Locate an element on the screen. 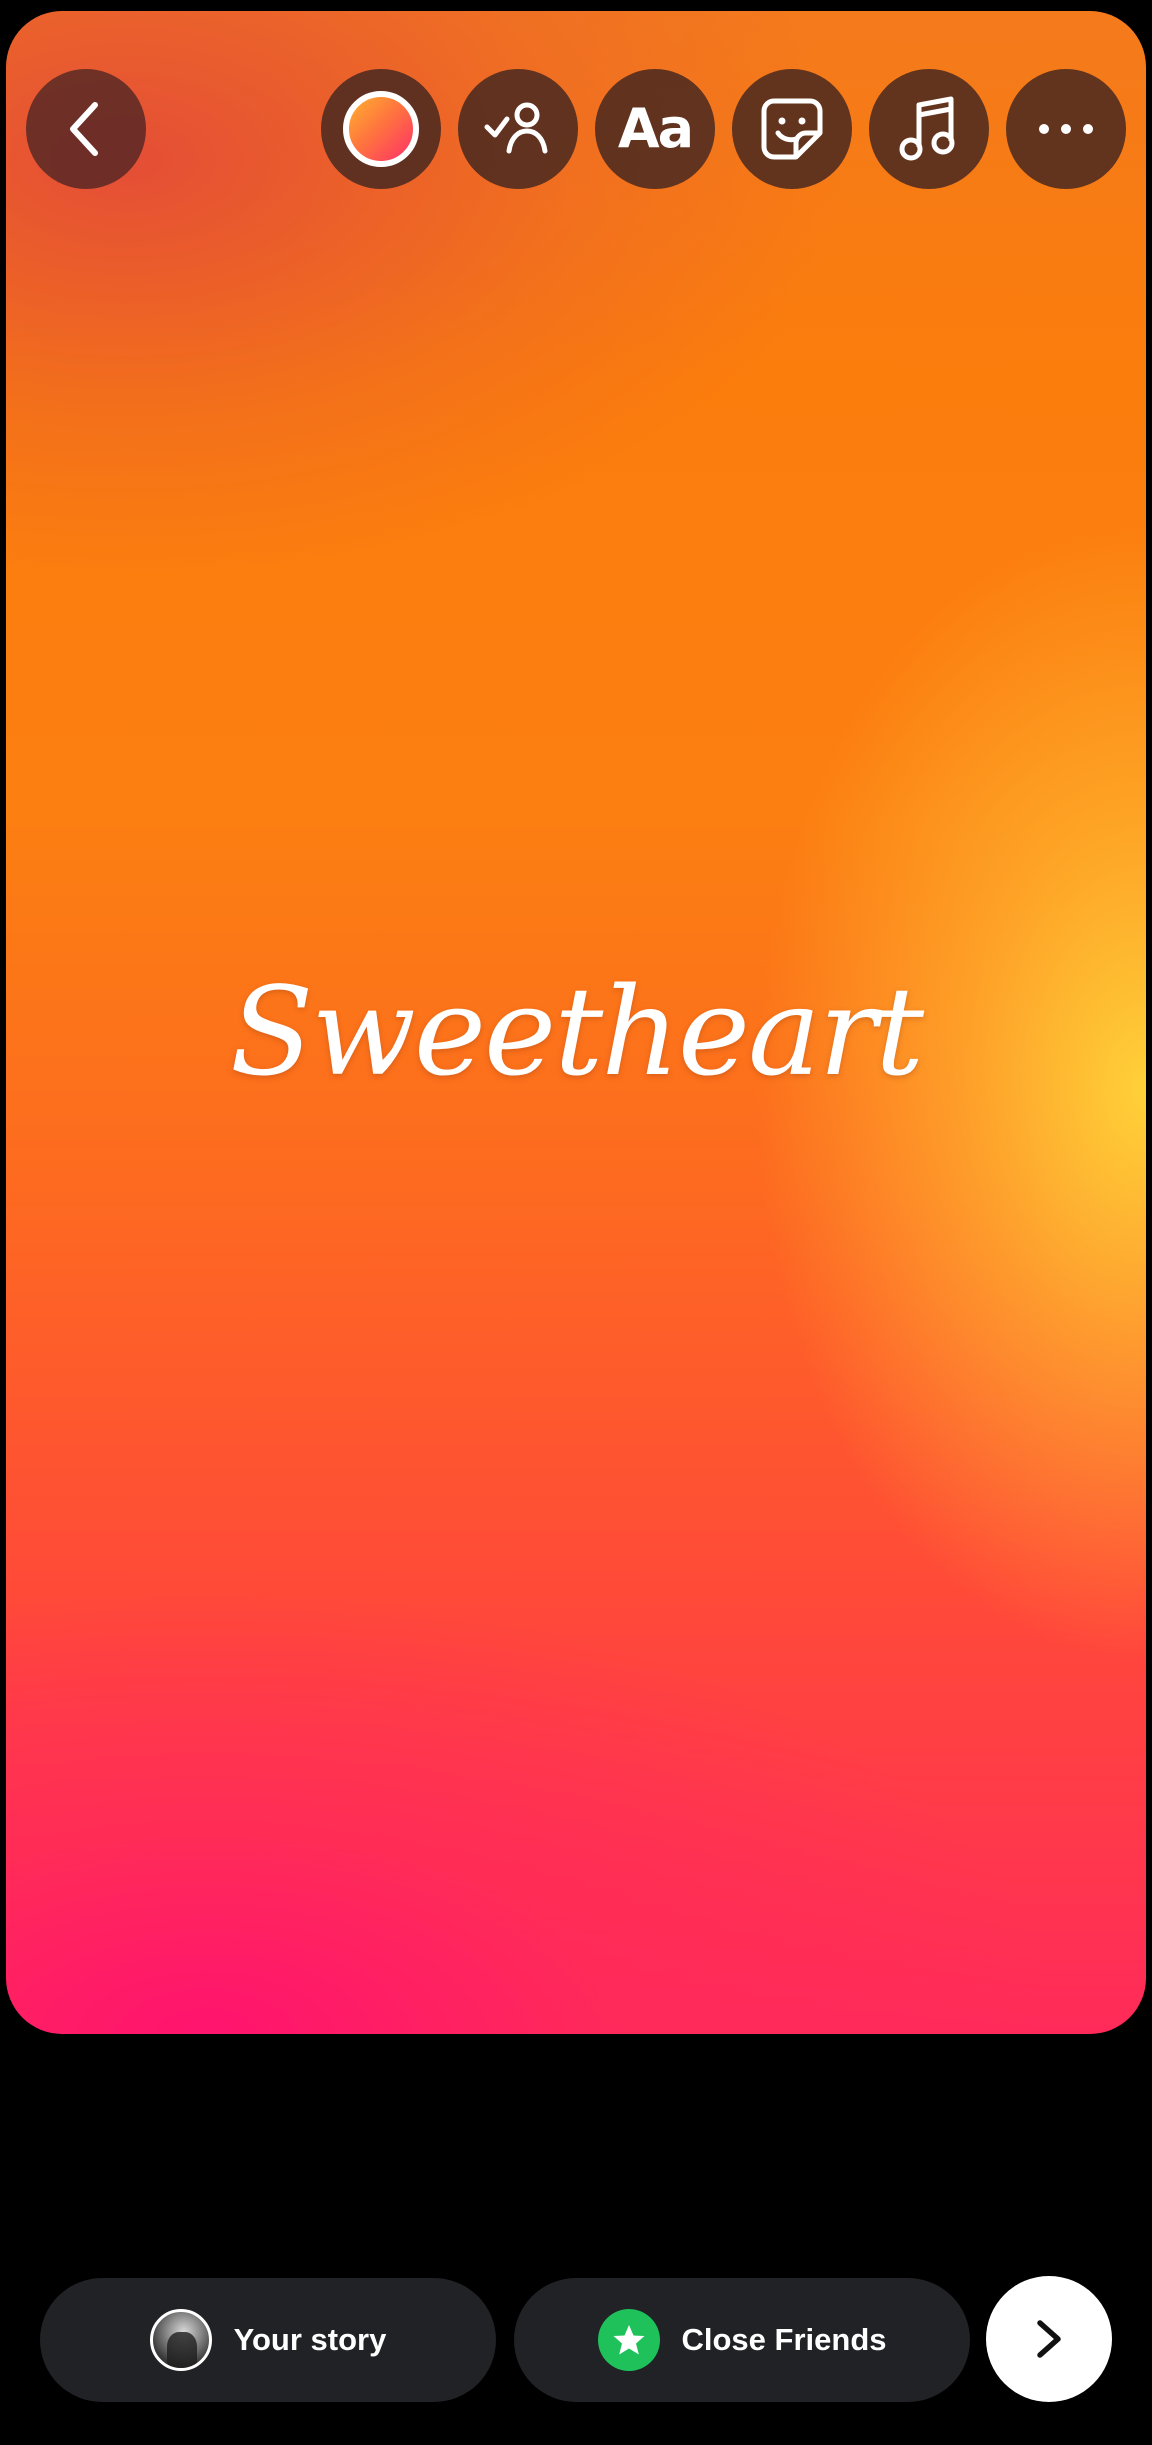 The width and height of the screenshot is (1152, 2445). next-button is located at coordinates (1049, 2339).